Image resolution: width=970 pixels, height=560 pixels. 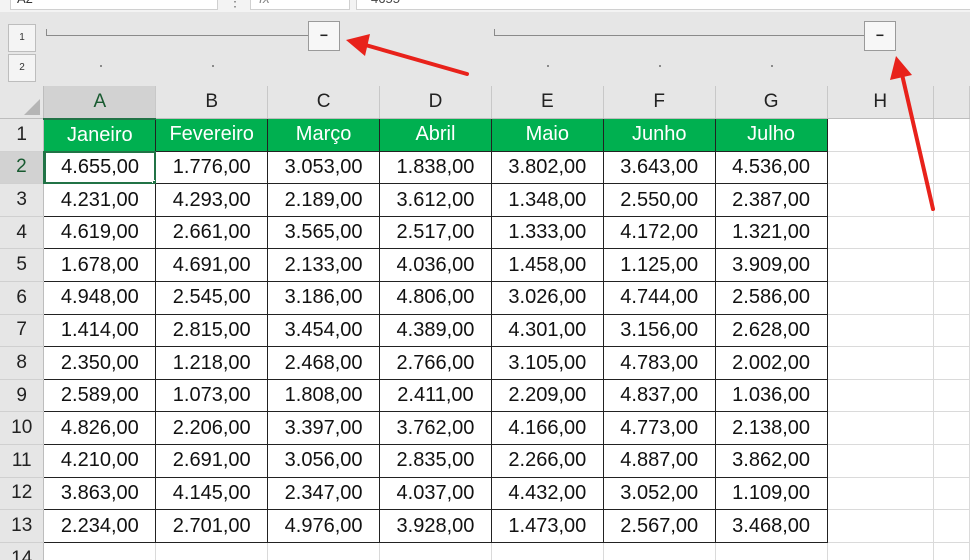 What do you see at coordinates (324, 461) in the screenshot?
I see `data-cell: 3.056,00` at bounding box center [324, 461].